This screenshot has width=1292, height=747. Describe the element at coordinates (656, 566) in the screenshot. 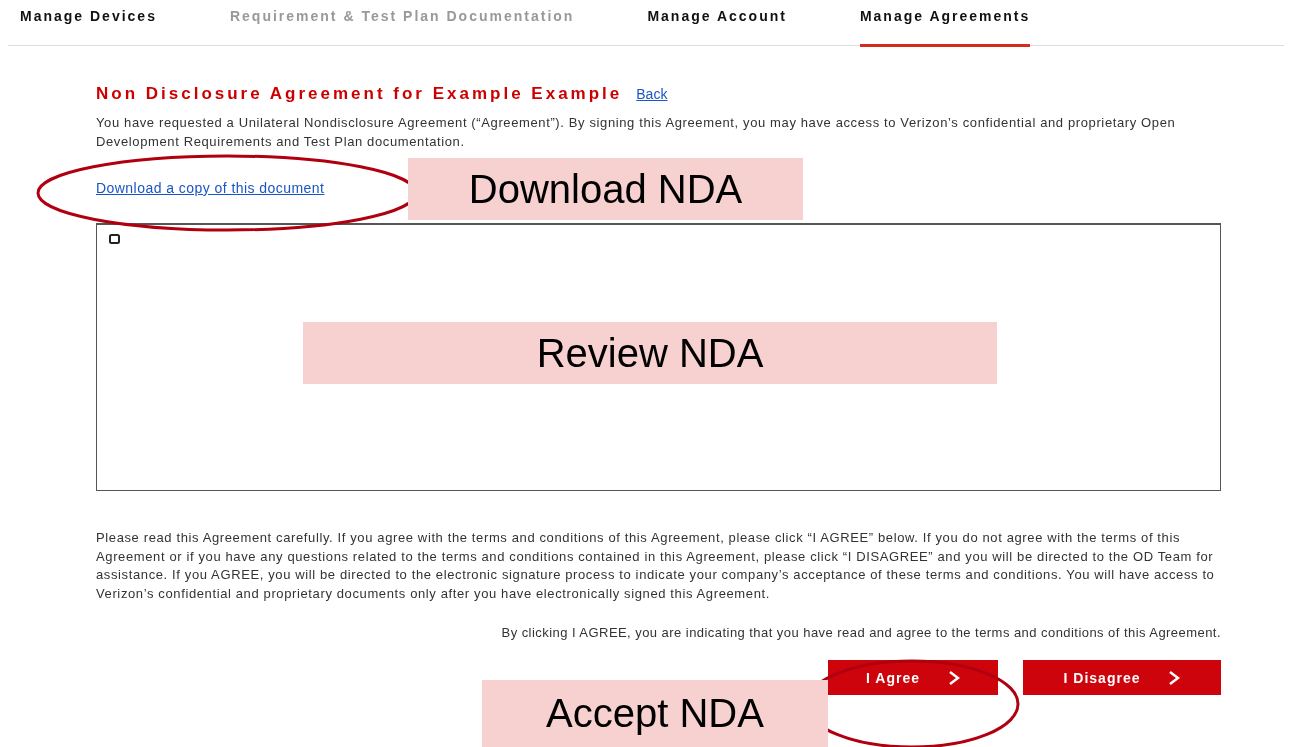

I see `instructions-text: Please read this Agreement carefully. If you agree with the terms and conditions of this Agreement, please click “I AGREE” below. If you do not agree with the terms of this Agreement or if you have any questions related to the terms and conditions contained in this Agreement, please click “I DISAGREE” and you will be directed to the OD Team for assistance. If you AGREE, you will be directed to the electronic signature process to indicate your company’s acceptance of these terms and conditions. You will have access to Verizon’s confidential and proprietary documents only after you have electronically signed this Agreement.` at that location.